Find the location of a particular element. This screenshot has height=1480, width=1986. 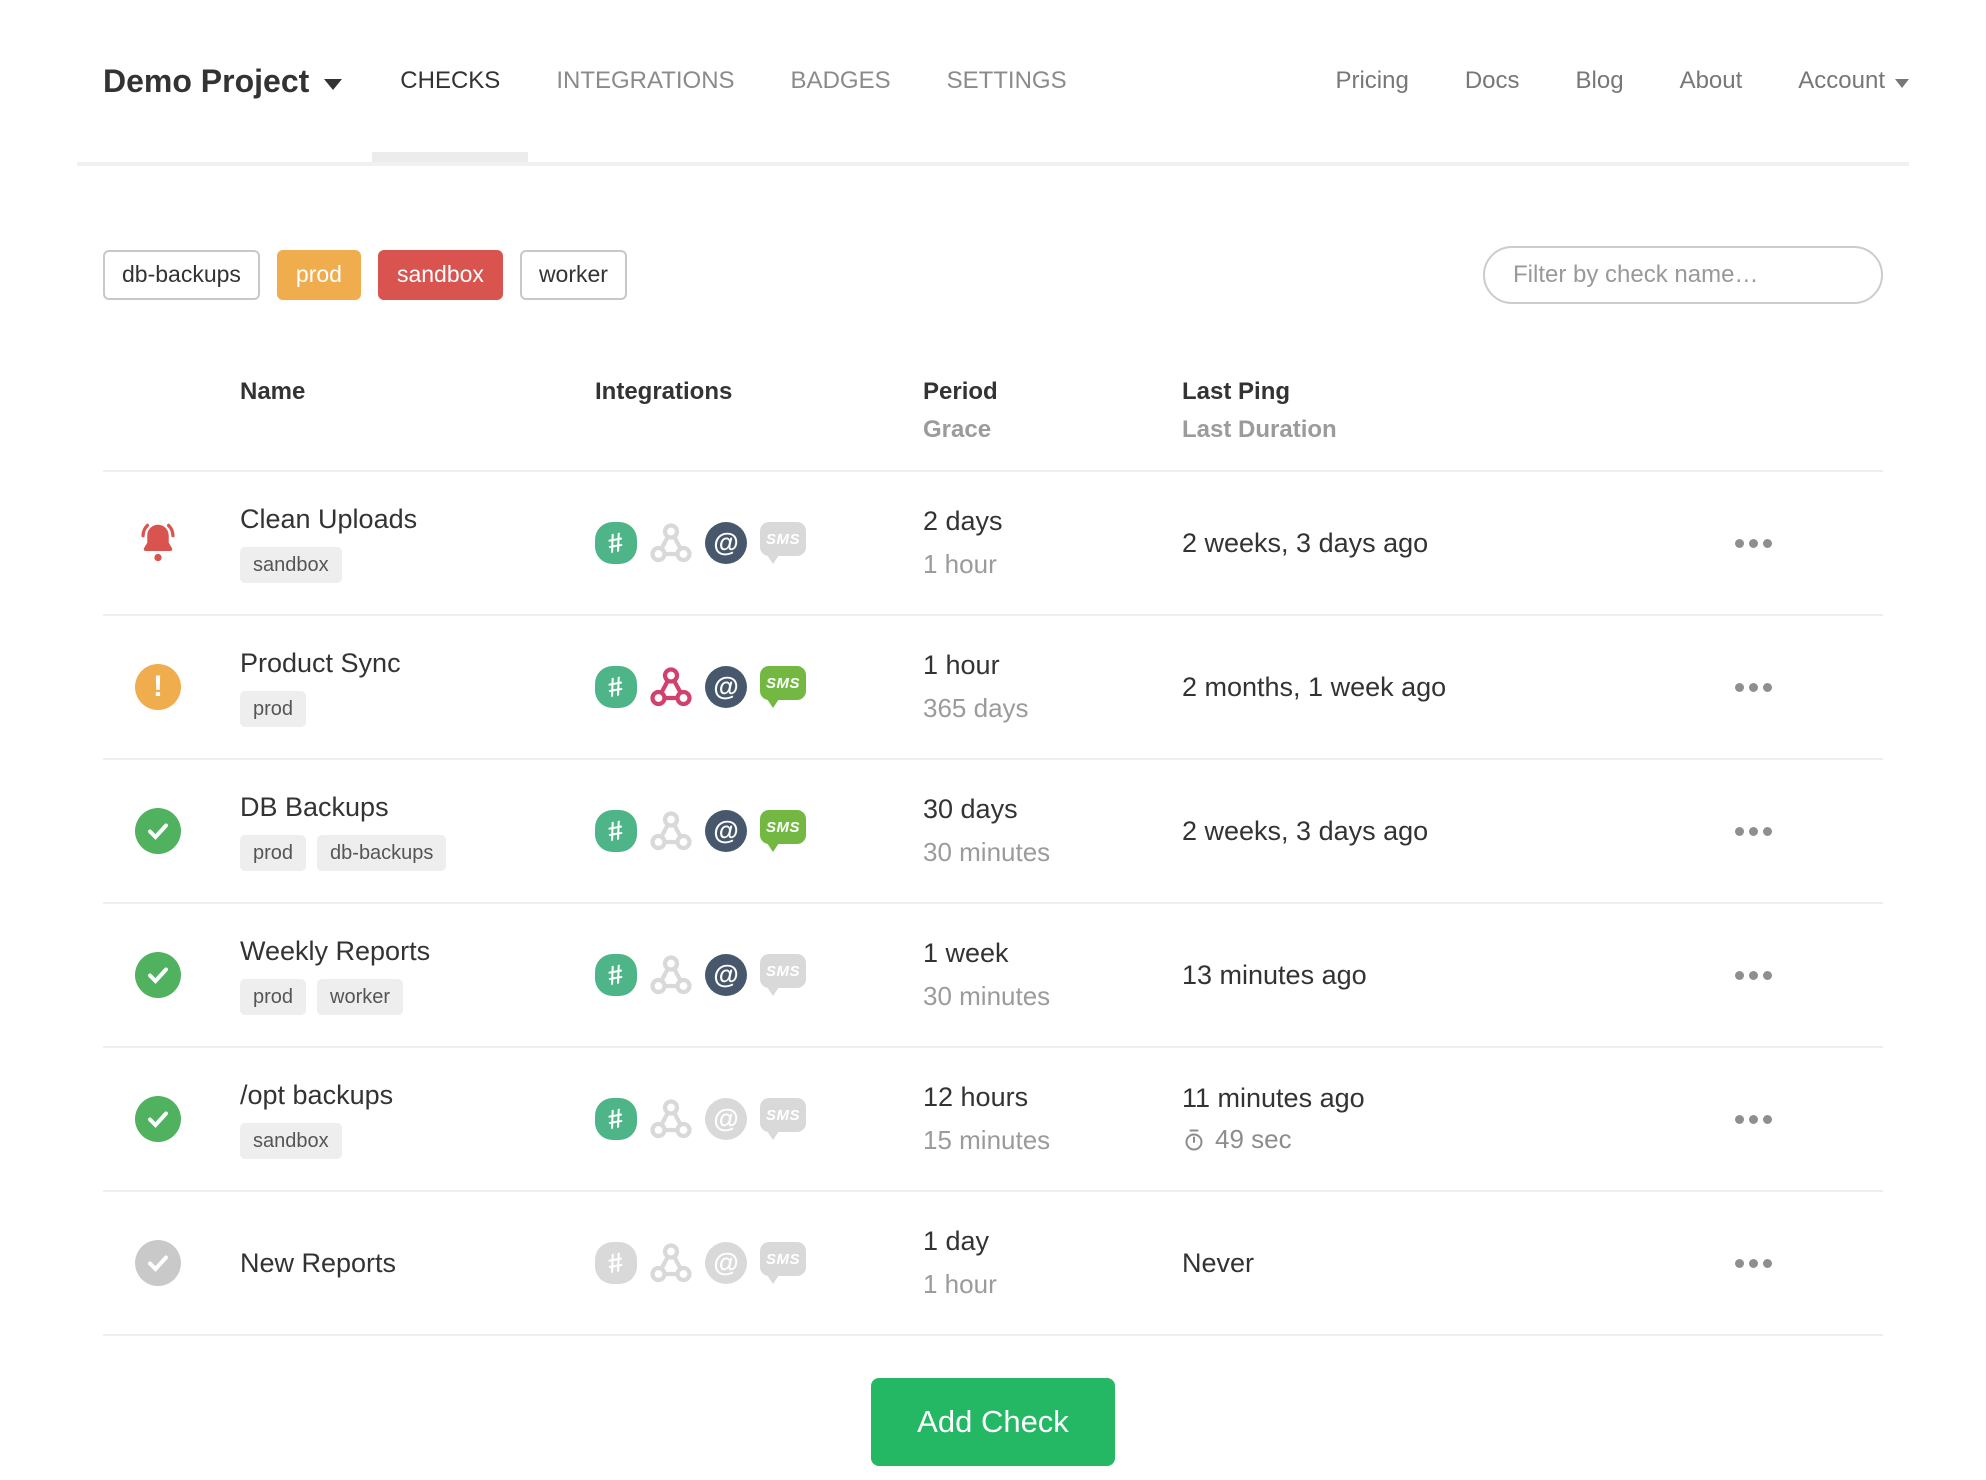

period-value: 30 days is located at coordinates (970, 809).